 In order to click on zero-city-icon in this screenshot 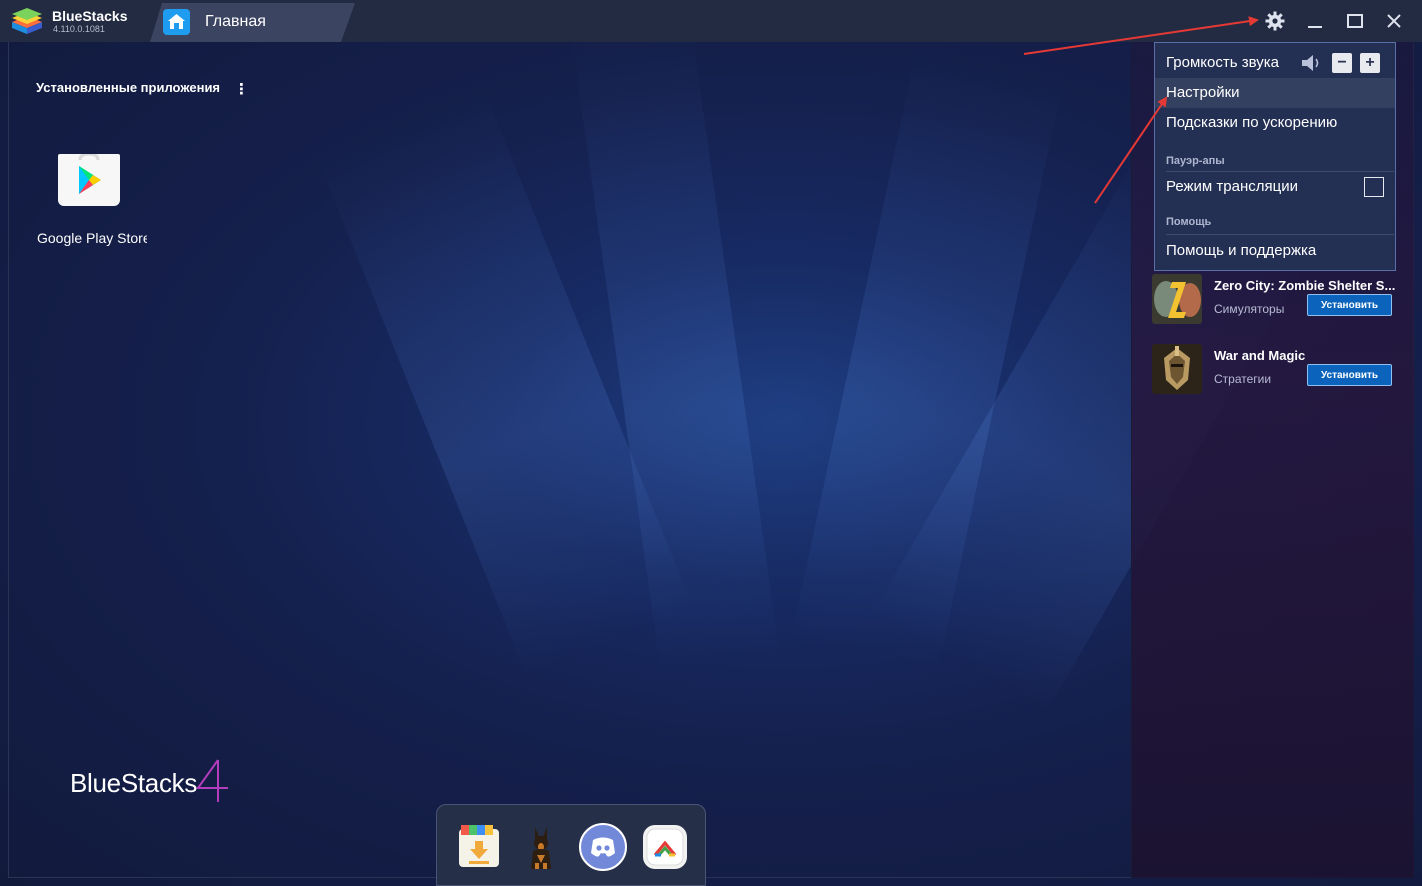, I will do `click(1177, 299)`.